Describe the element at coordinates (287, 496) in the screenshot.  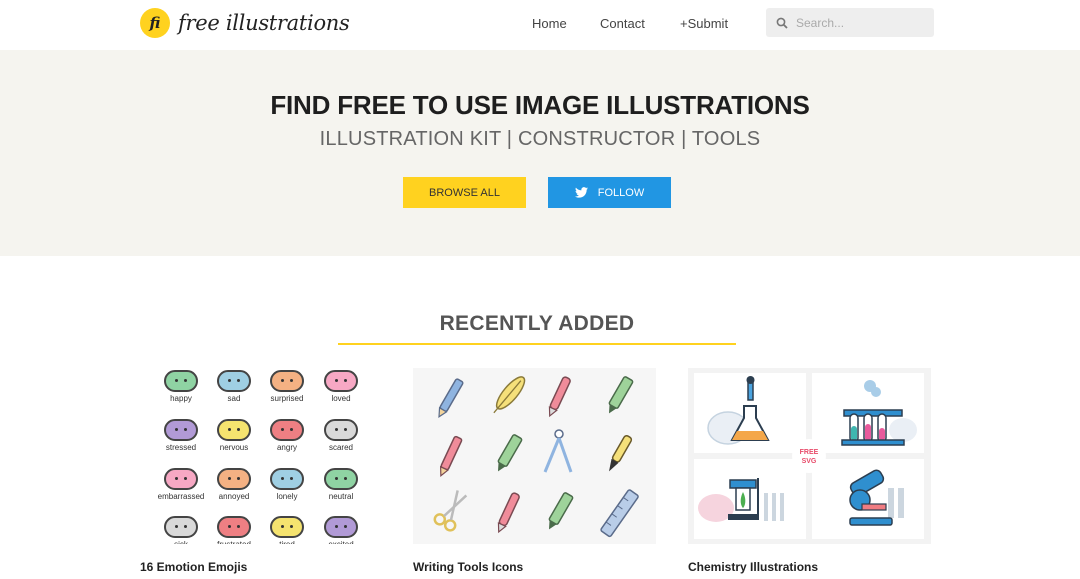
I see `emoji-label: lonely` at that location.